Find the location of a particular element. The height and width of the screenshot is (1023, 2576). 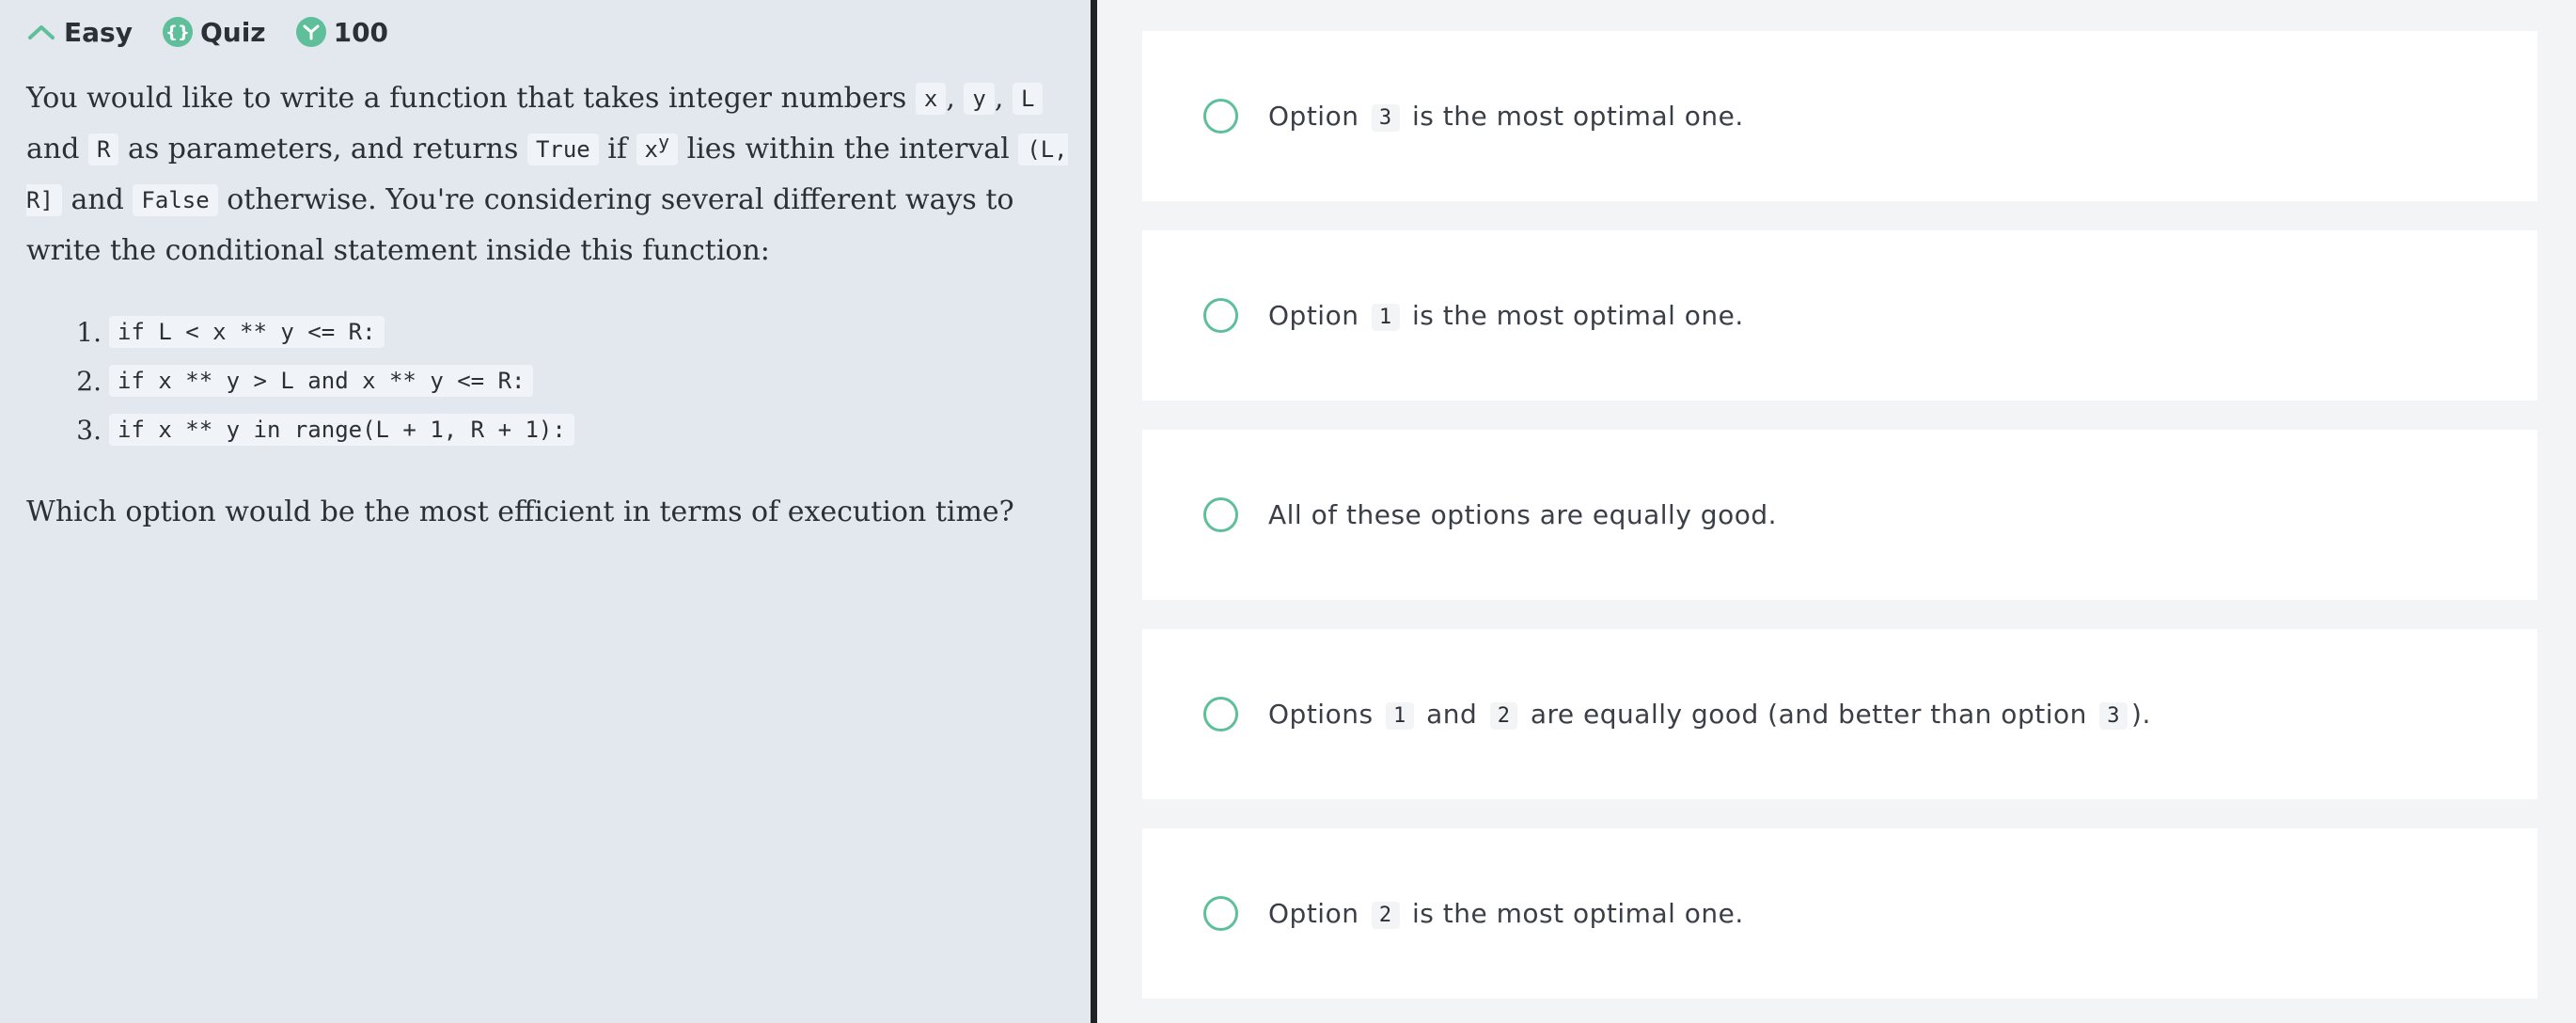

difficulty: Easy is located at coordinates (80, 32).